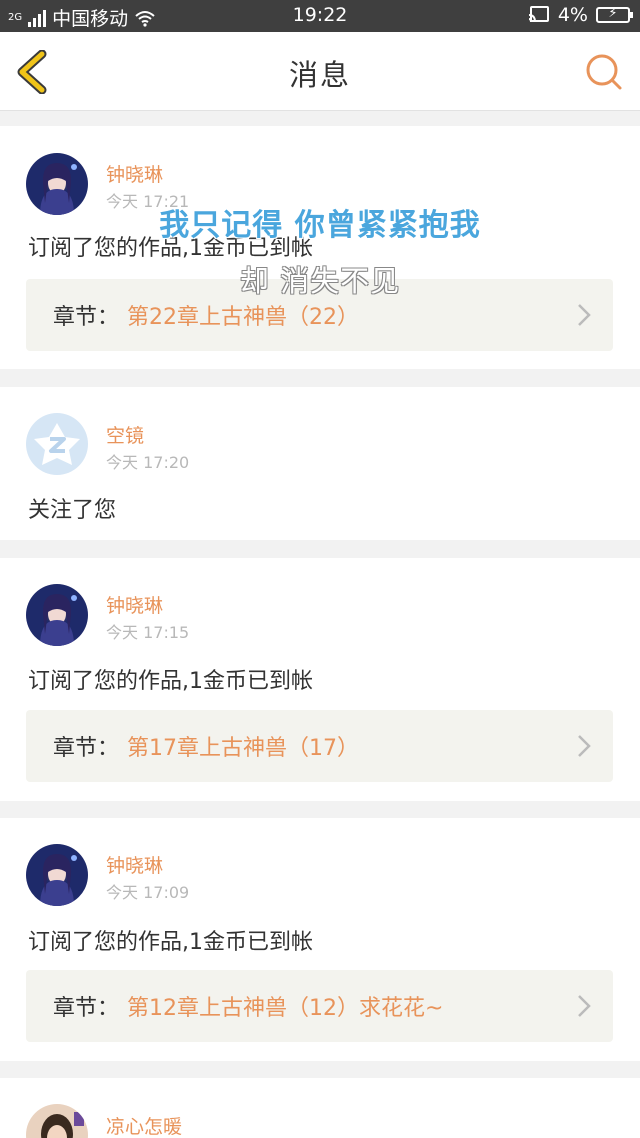  Describe the element at coordinates (148, 892) in the screenshot. I see `message-time: 今天 17:09` at that location.